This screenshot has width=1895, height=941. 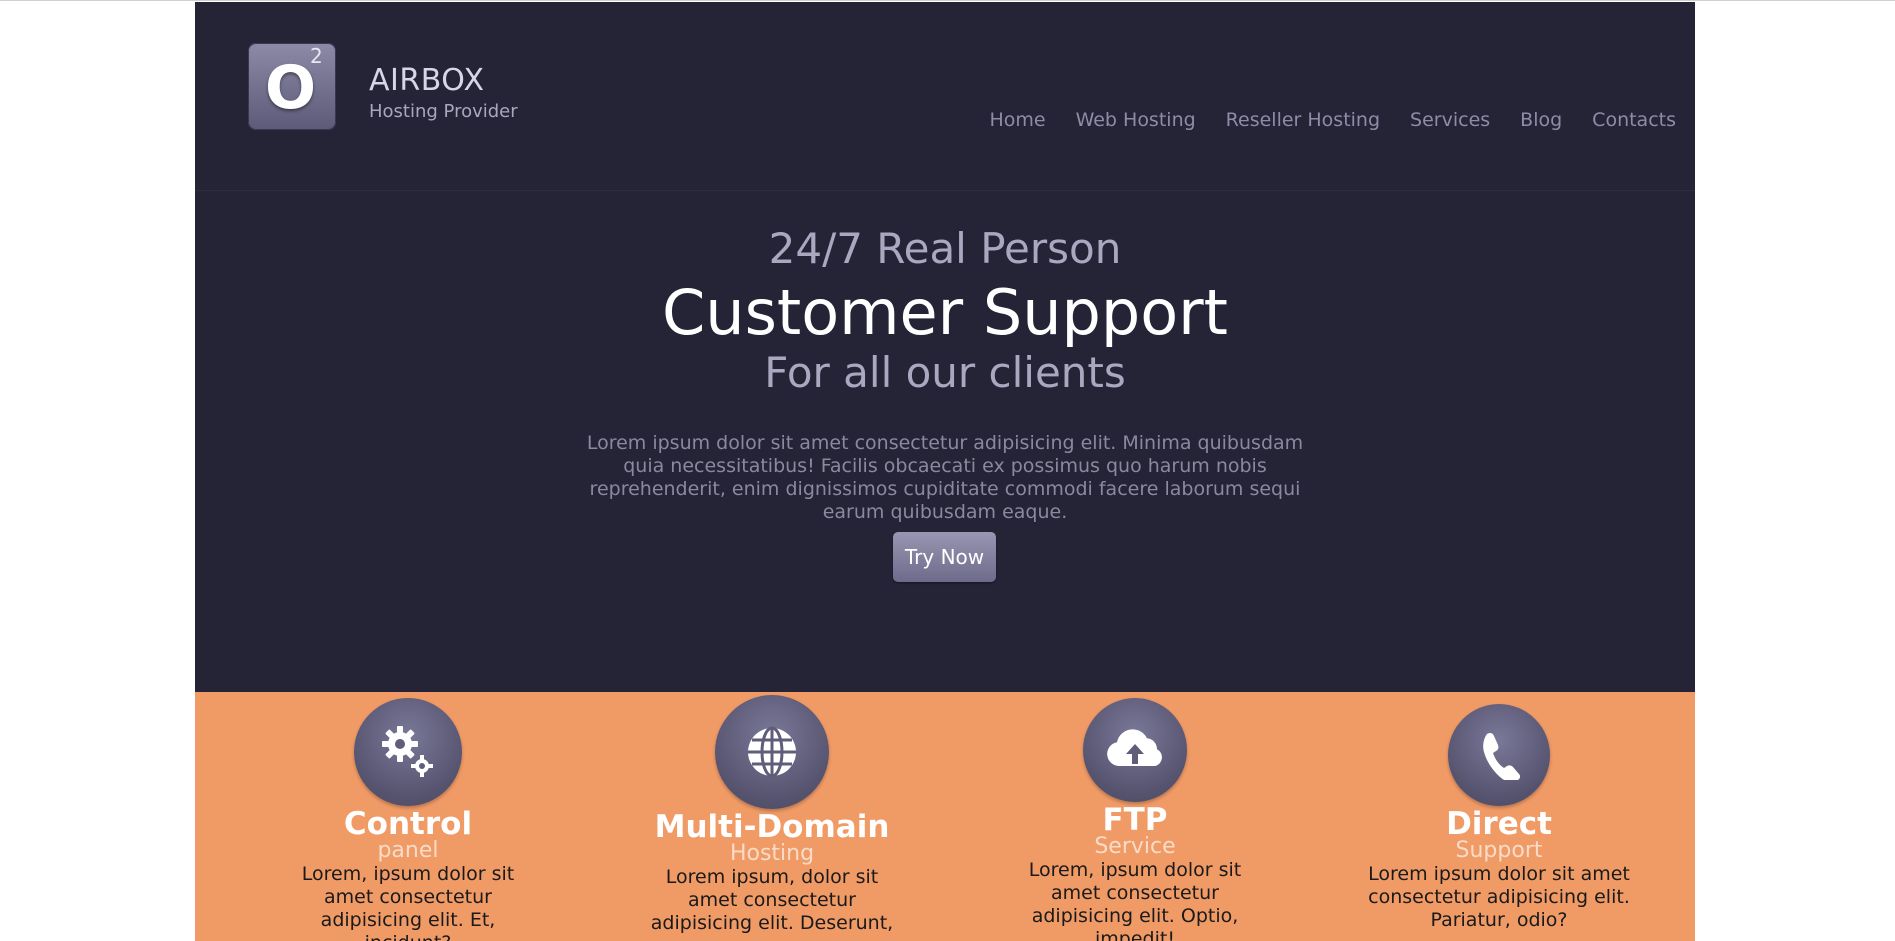 What do you see at coordinates (427, 81) in the screenshot?
I see `brand-name: AIRBOX` at bounding box center [427, 81].